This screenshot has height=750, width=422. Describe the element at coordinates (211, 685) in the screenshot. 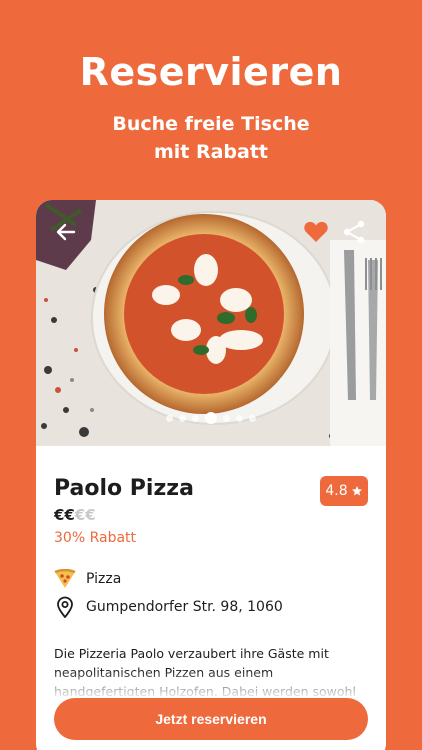

I see `description-fade` at that location.